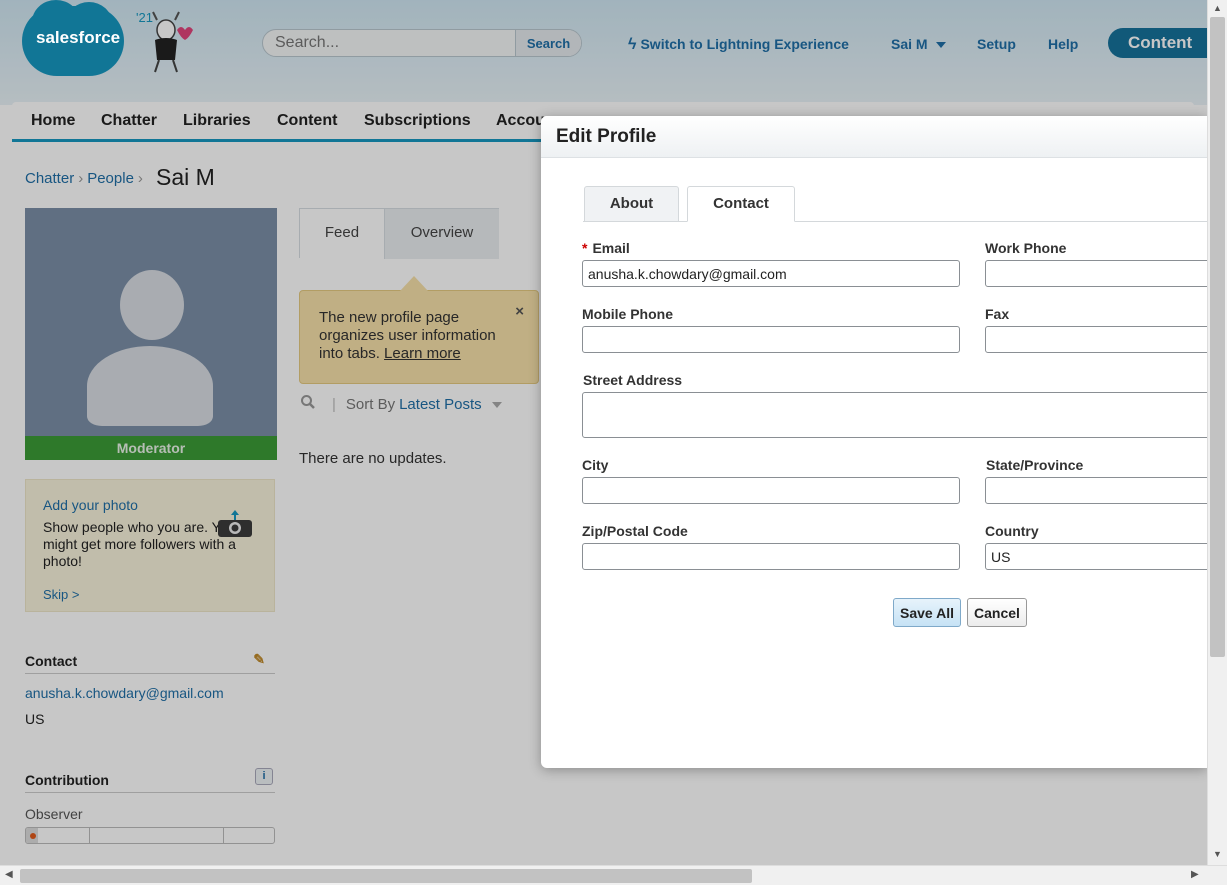  Describe the element at coordinates (1096, 273) in the screenshot. I see `work-phone-field` at that location.